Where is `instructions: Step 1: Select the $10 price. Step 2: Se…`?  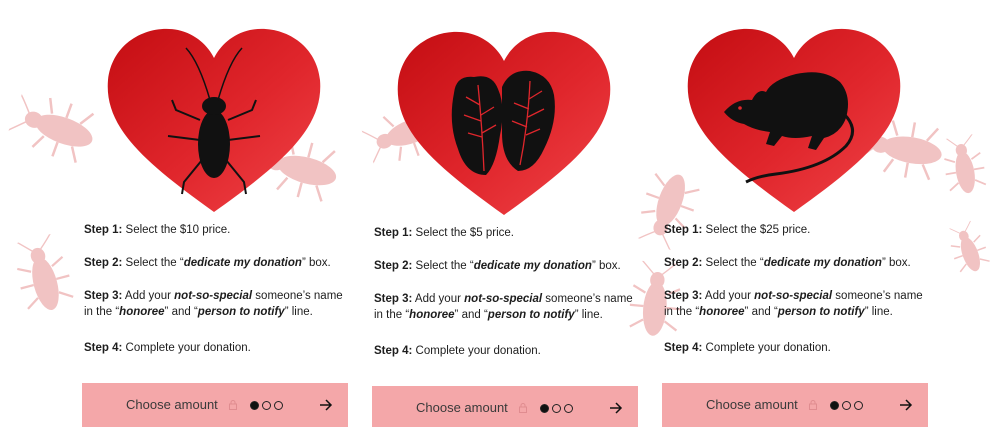 instructions: Step 1: Select the $10 price. Step 2: Se… is located at coordinates (216, 297).